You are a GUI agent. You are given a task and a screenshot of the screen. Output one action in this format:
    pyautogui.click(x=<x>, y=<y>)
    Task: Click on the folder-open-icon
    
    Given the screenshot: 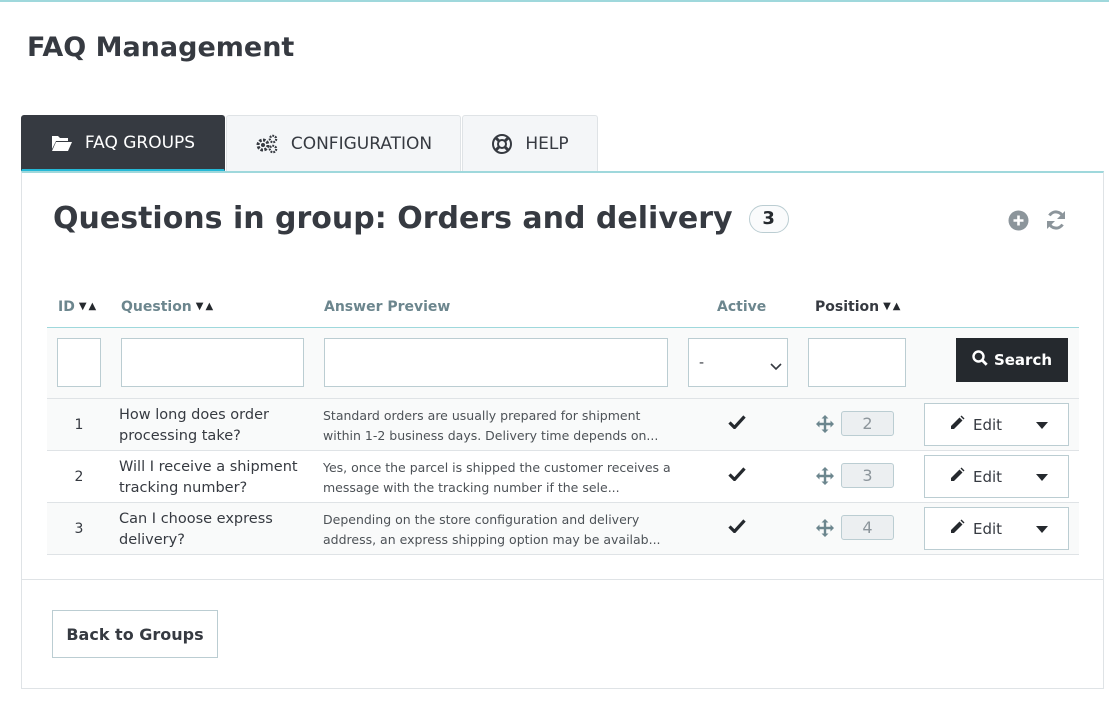 What is the action you would take?
    pyautogui.click(x=62, y=143)
    